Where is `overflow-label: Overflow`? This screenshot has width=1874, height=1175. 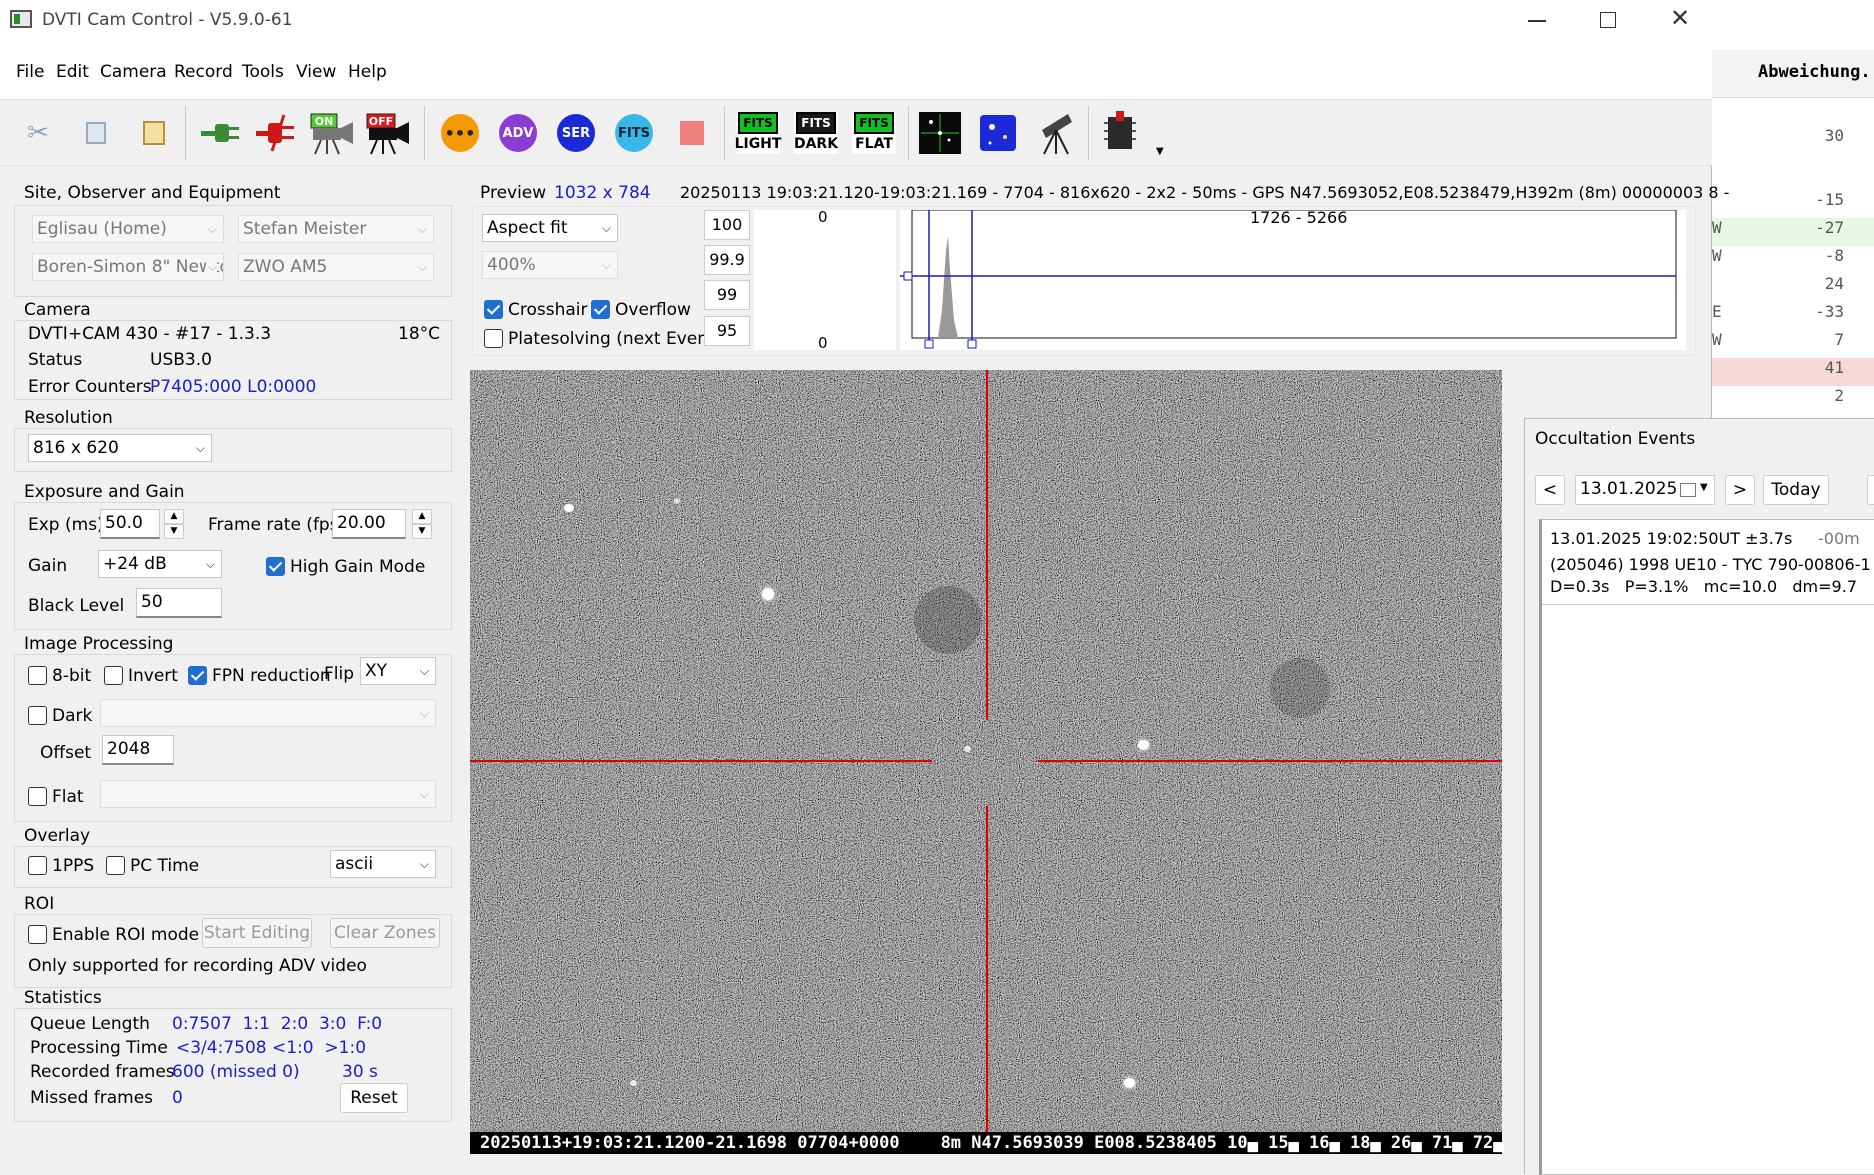
overflow-label: Overflow is located at coordinates (653, 310).